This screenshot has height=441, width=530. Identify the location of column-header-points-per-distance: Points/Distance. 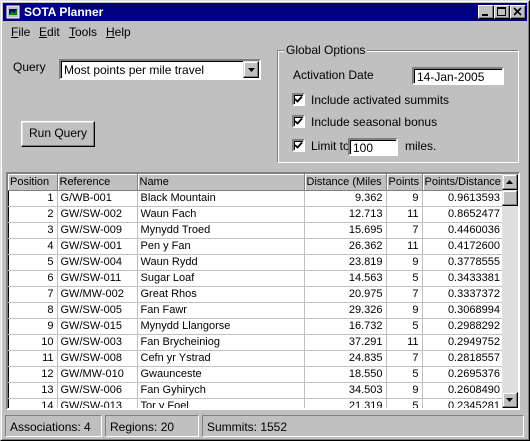
(463, 182).